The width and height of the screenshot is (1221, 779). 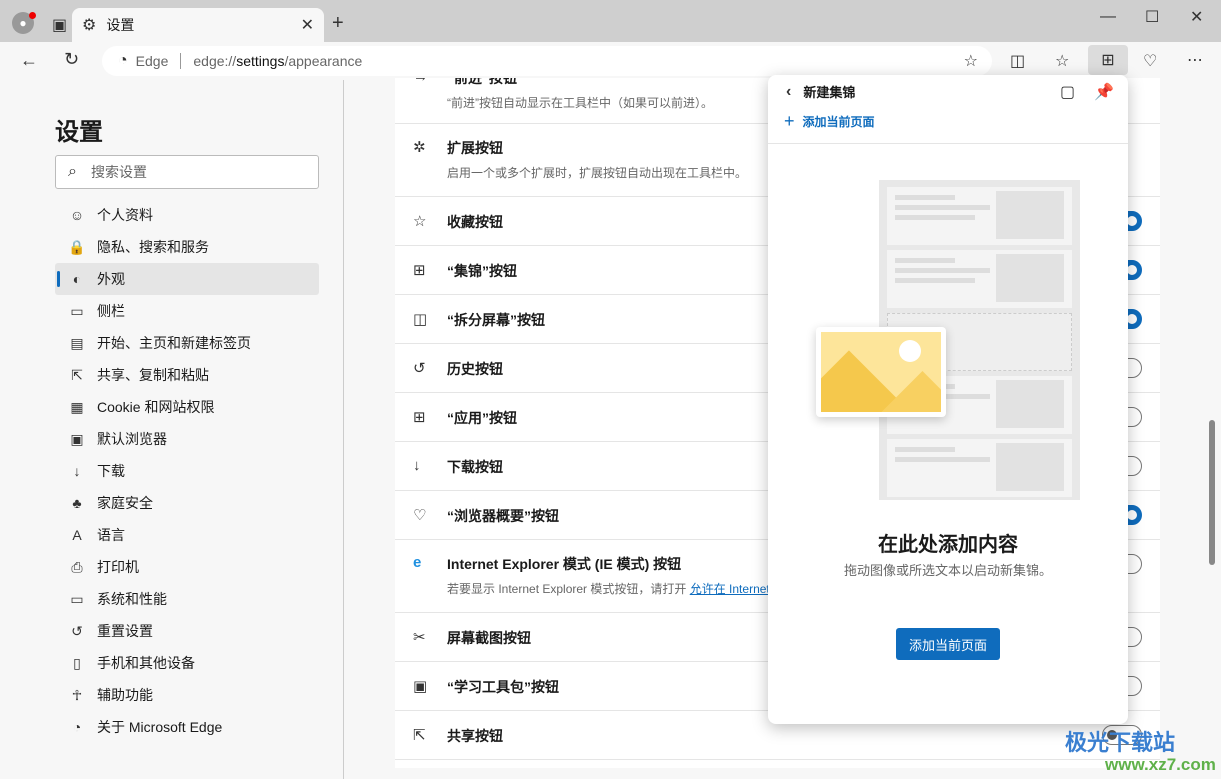 What do you see at coordinates (1212, 492) in the screenshot?
I see `scrollbar-thumb` at bounding box center [1212, 492].